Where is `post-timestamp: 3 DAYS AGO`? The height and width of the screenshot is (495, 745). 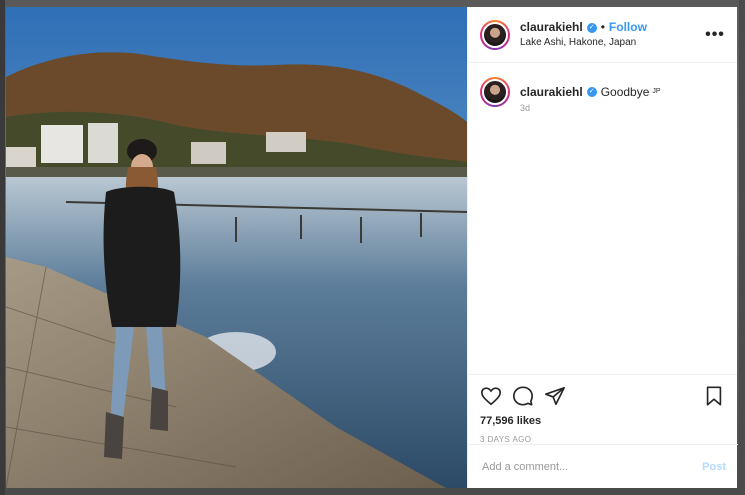 post-timestamp: 3 DAYS AGO is located at coordinates (602, 439).